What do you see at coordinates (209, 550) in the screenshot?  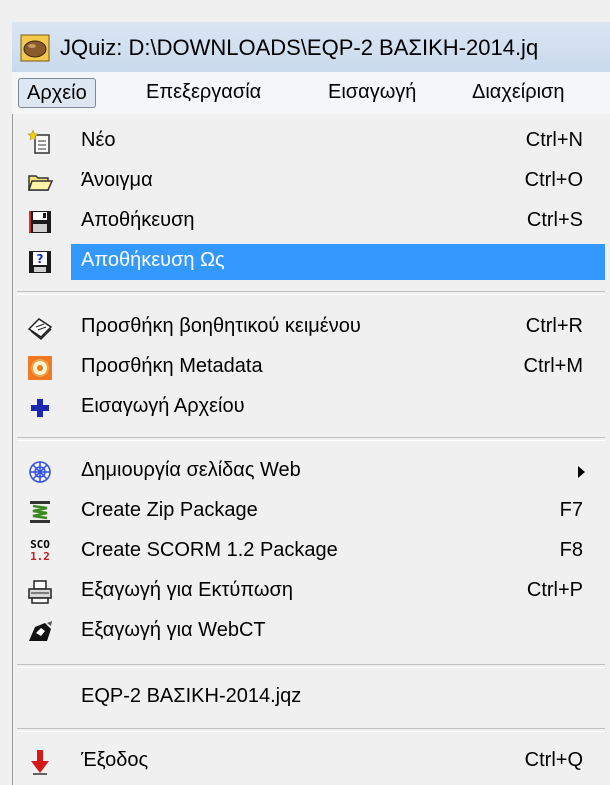 I see `menu-item-label: Create SCORM 1.2 Package` at bounding box center [209, 550].